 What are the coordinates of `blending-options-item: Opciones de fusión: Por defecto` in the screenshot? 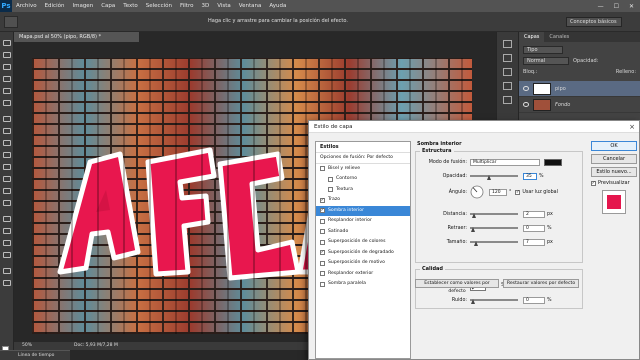 It's located at (363, 158).